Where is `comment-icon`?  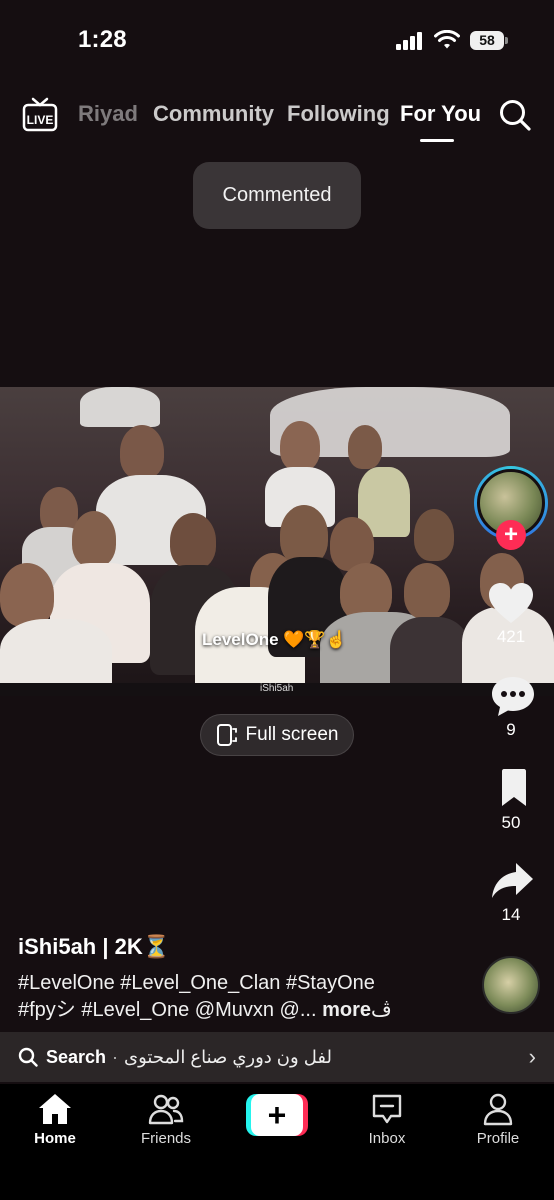 comment-icon is located at coordinates (513, 697).